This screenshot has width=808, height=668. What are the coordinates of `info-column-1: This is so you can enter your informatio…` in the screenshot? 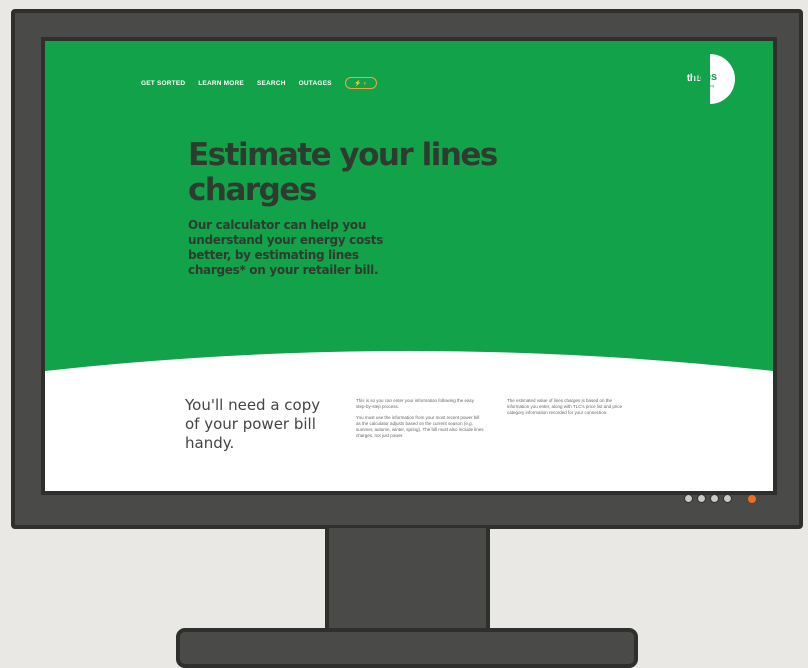 It's located at (420, 421).